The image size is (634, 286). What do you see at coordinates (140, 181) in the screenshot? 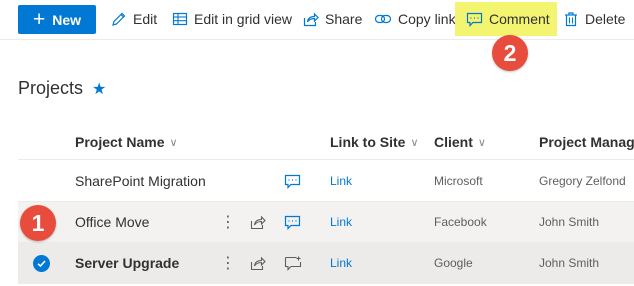
I see `project-name-cell: SharePoint Migration` at bounding box center [140, 181].